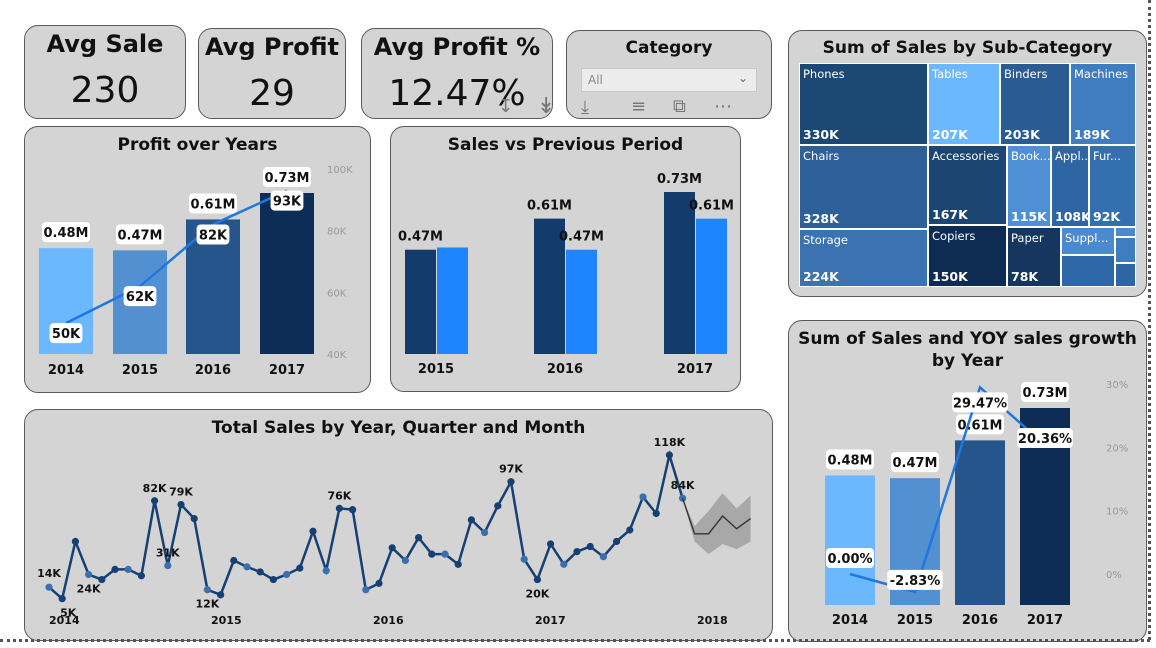 The height and width of the screenshot is (648, 1156). What do you see at coordinates (566, 274) in the screenshot?
I see `sales-vs-previous-chart: 2015 0.47M 2016 0.61M 0.47M 2017 0.73M 0.61M` at bounding box center [566, 274].